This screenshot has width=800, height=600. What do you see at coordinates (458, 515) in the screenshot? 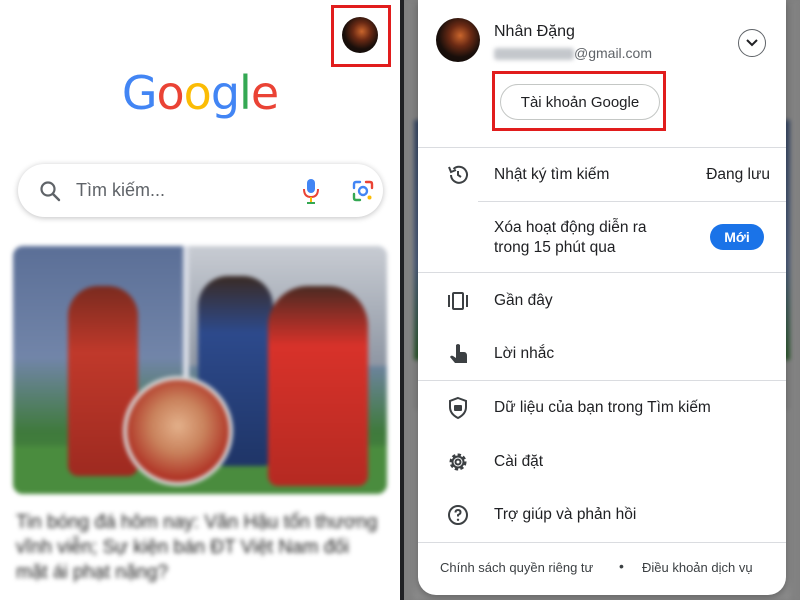
I see `help-icon` at bounding box center [458, 515].